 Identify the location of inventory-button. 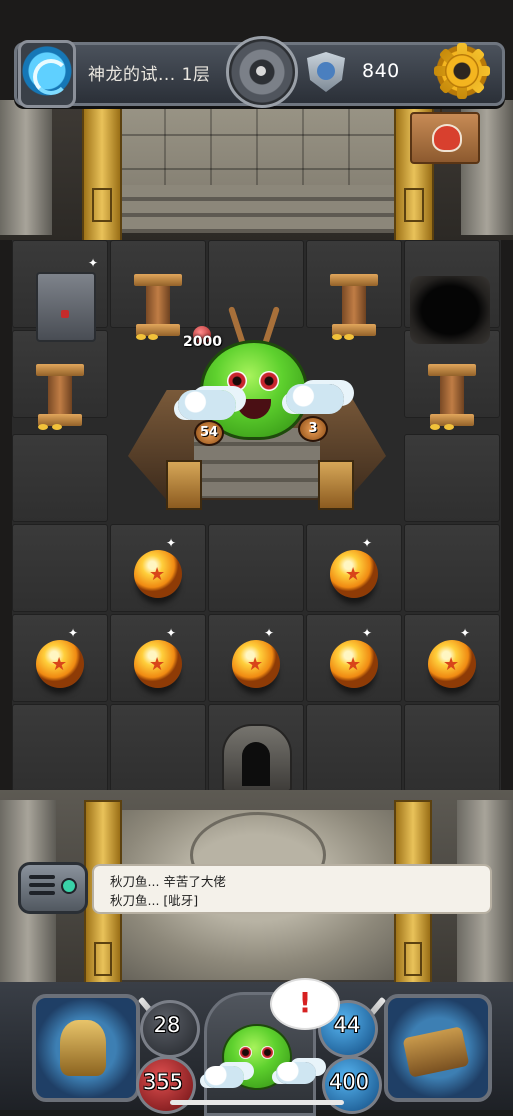
(438, 1048).